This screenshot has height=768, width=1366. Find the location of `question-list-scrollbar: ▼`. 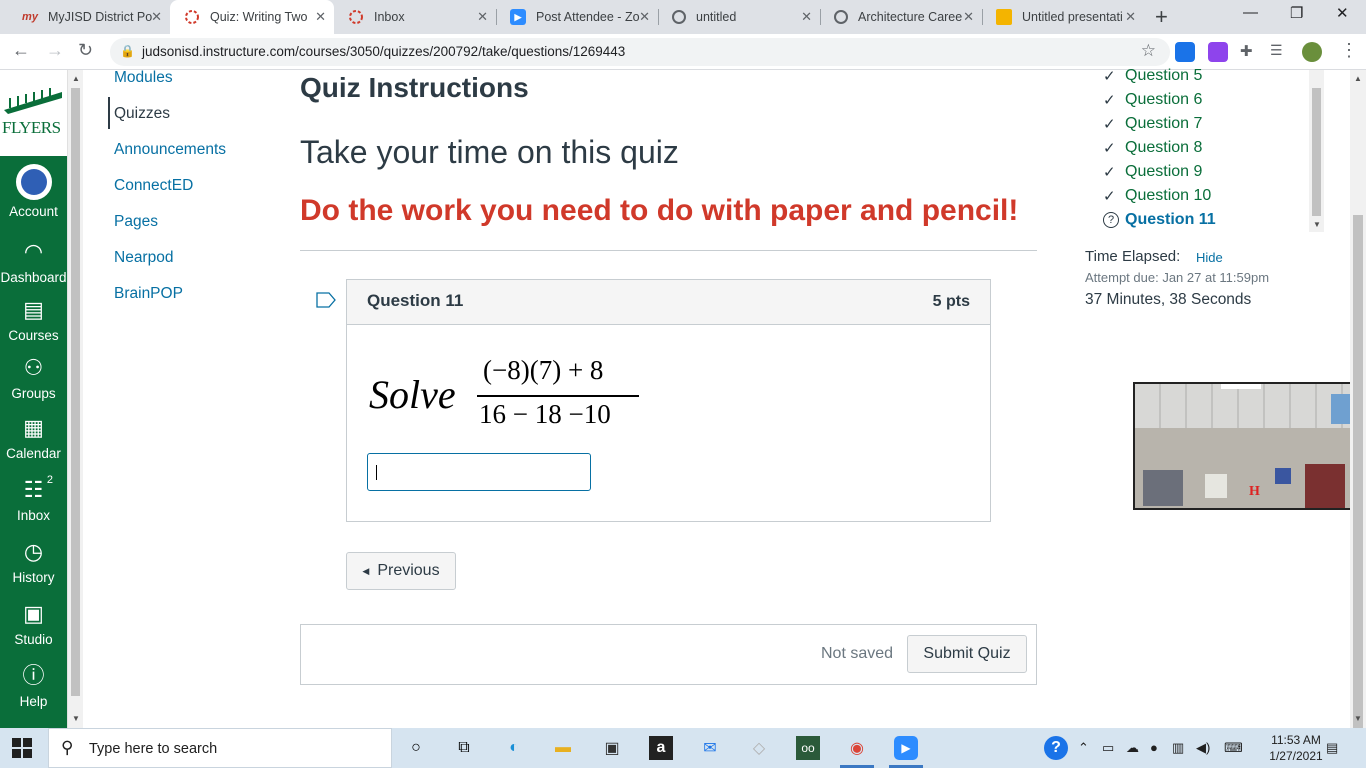

question-list-scrollbar: ▼ is located at coordinates (1316, 151).